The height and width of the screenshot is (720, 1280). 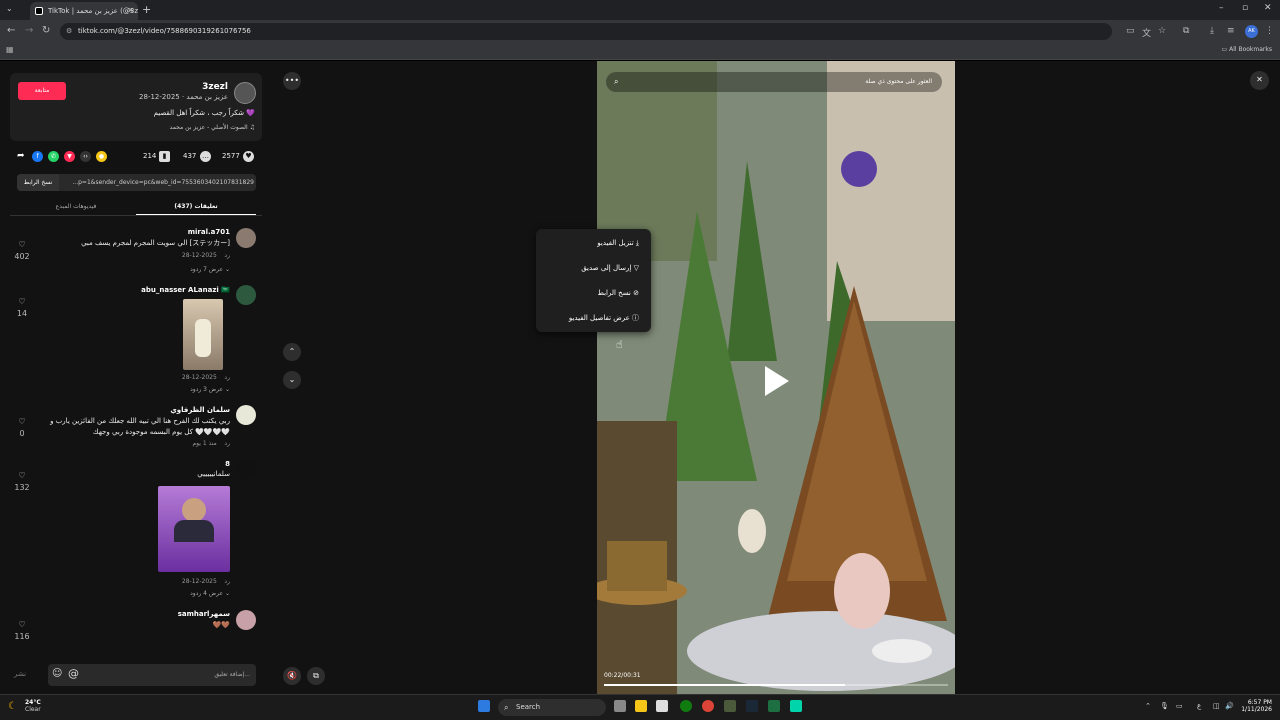 What do you see at coordinates (73, 673) in the screenshot?
I see `mention-icon: @` at bounding box center [73, 673].